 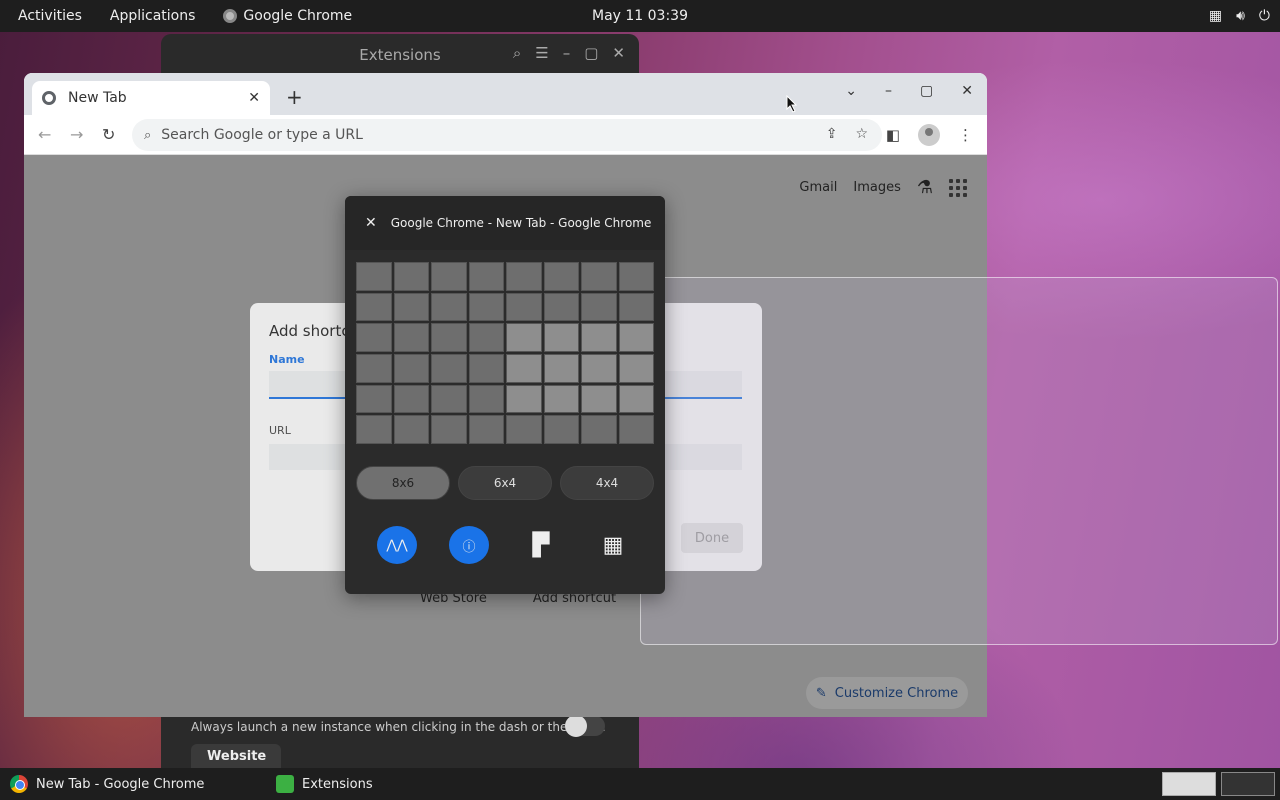 I want to click on menu-icon: ☰, so click(x=541, y=53).